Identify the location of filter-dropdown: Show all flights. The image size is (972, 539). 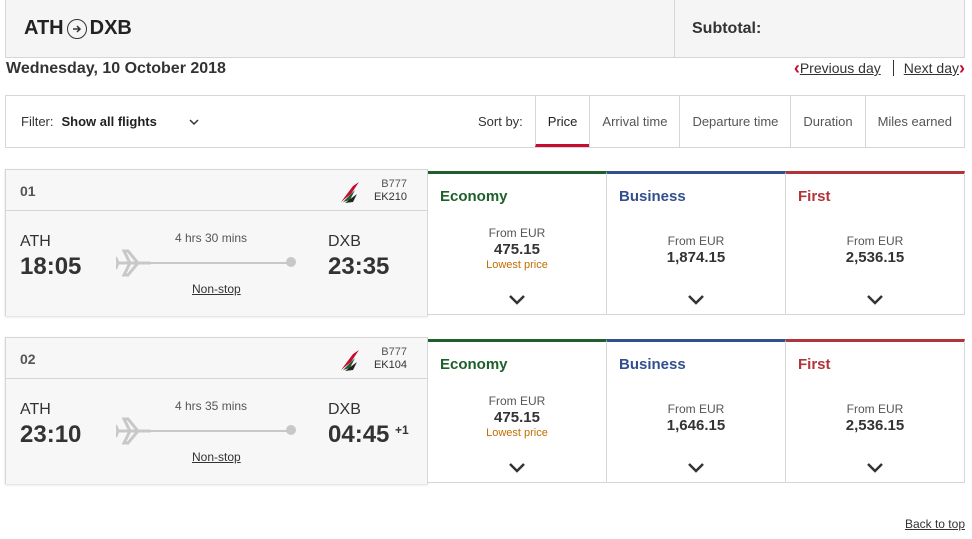
(109, 121).